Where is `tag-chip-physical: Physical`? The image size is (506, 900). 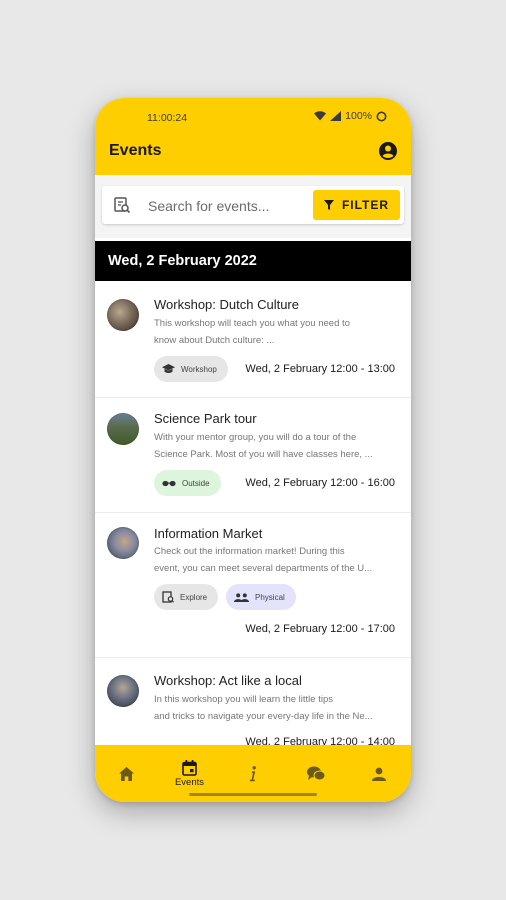 tag-chip-physical: Physical is located at coordinates (261, 597).